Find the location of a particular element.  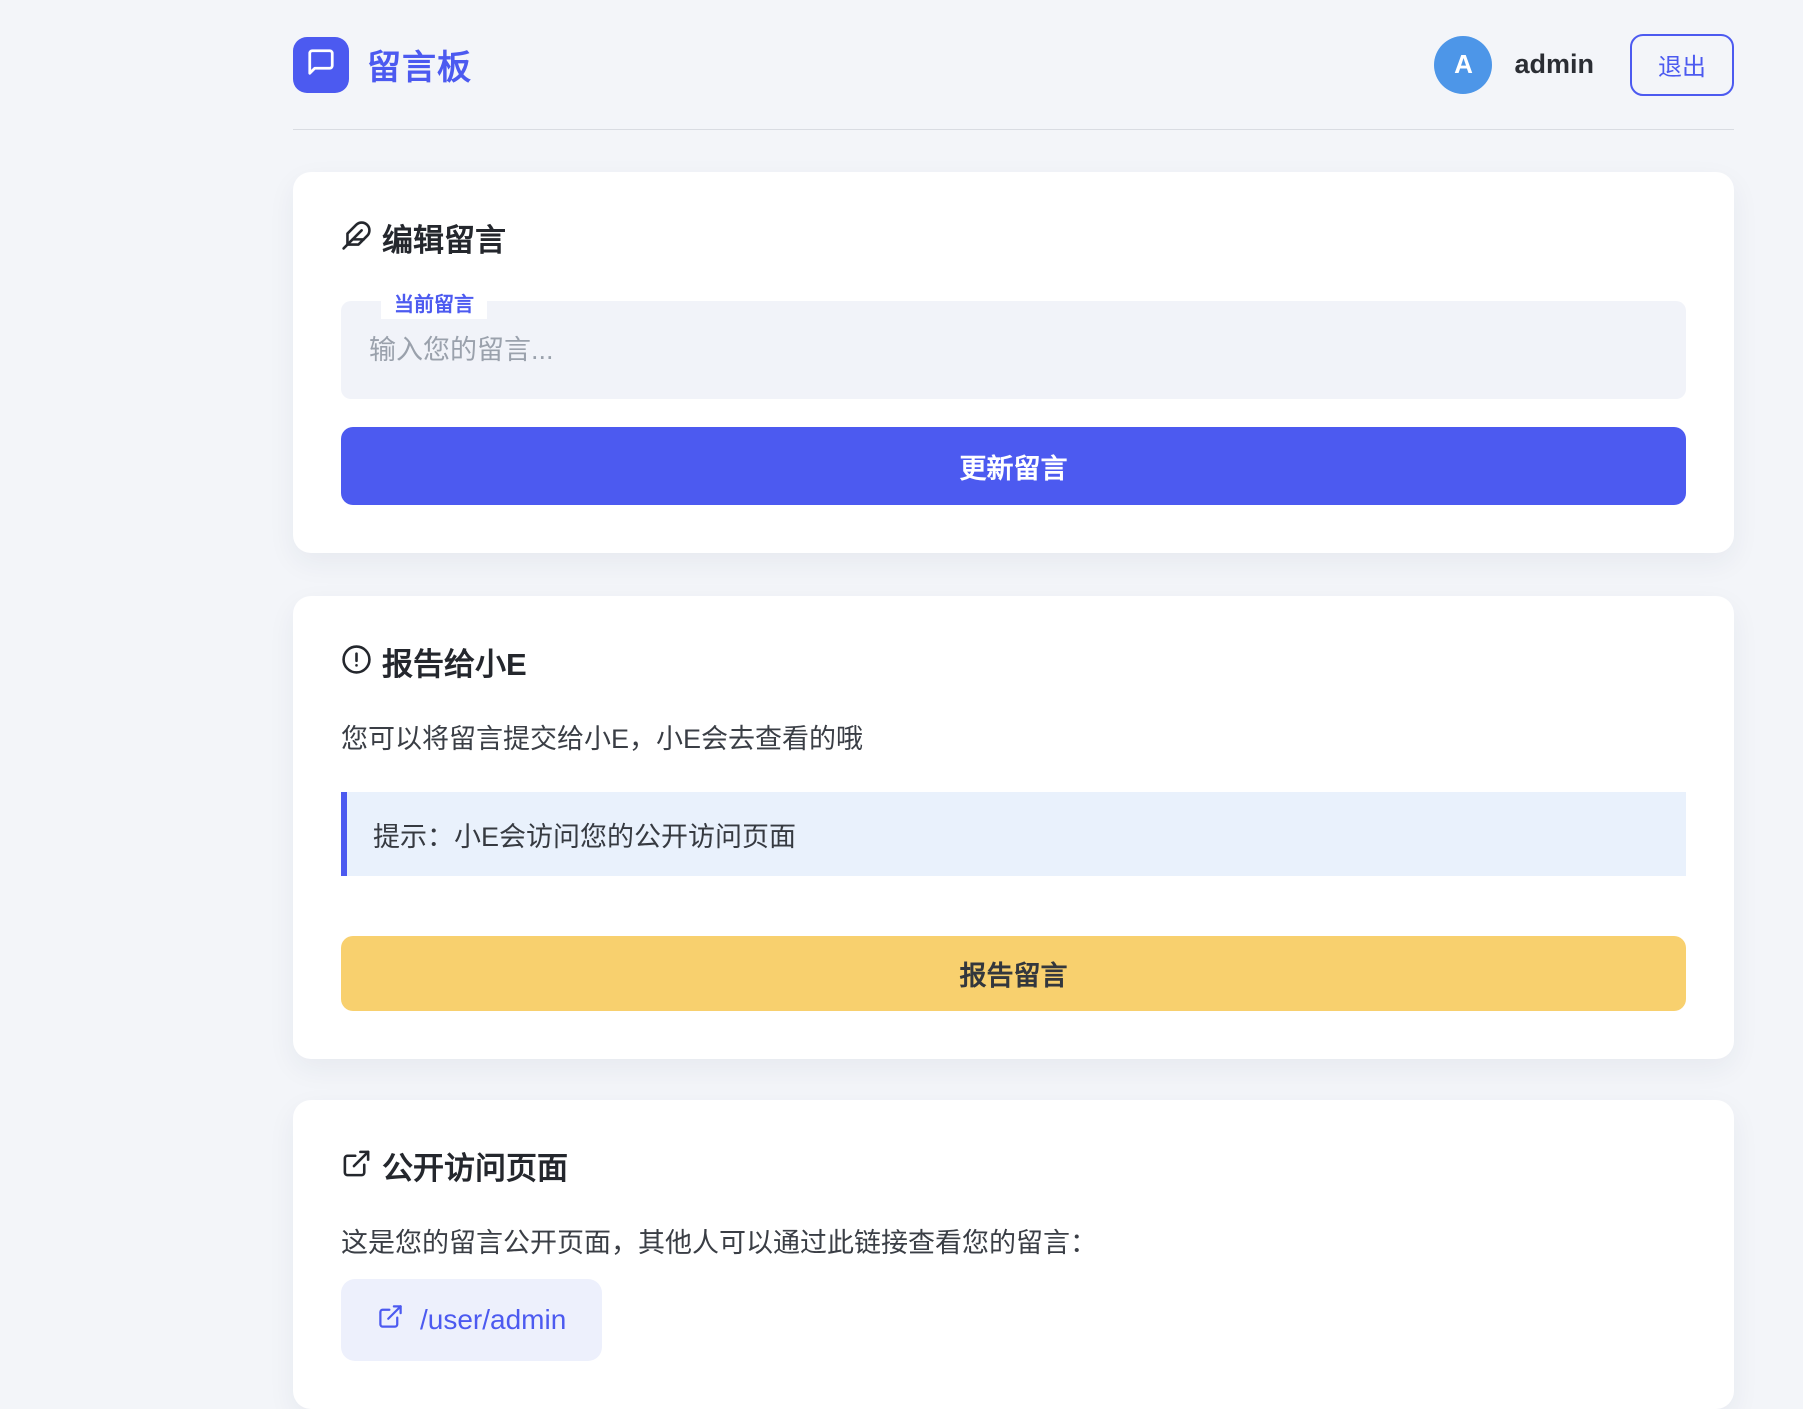

public-card-title-row: 公开访问页面 is located at coordinates (1013, 1168).